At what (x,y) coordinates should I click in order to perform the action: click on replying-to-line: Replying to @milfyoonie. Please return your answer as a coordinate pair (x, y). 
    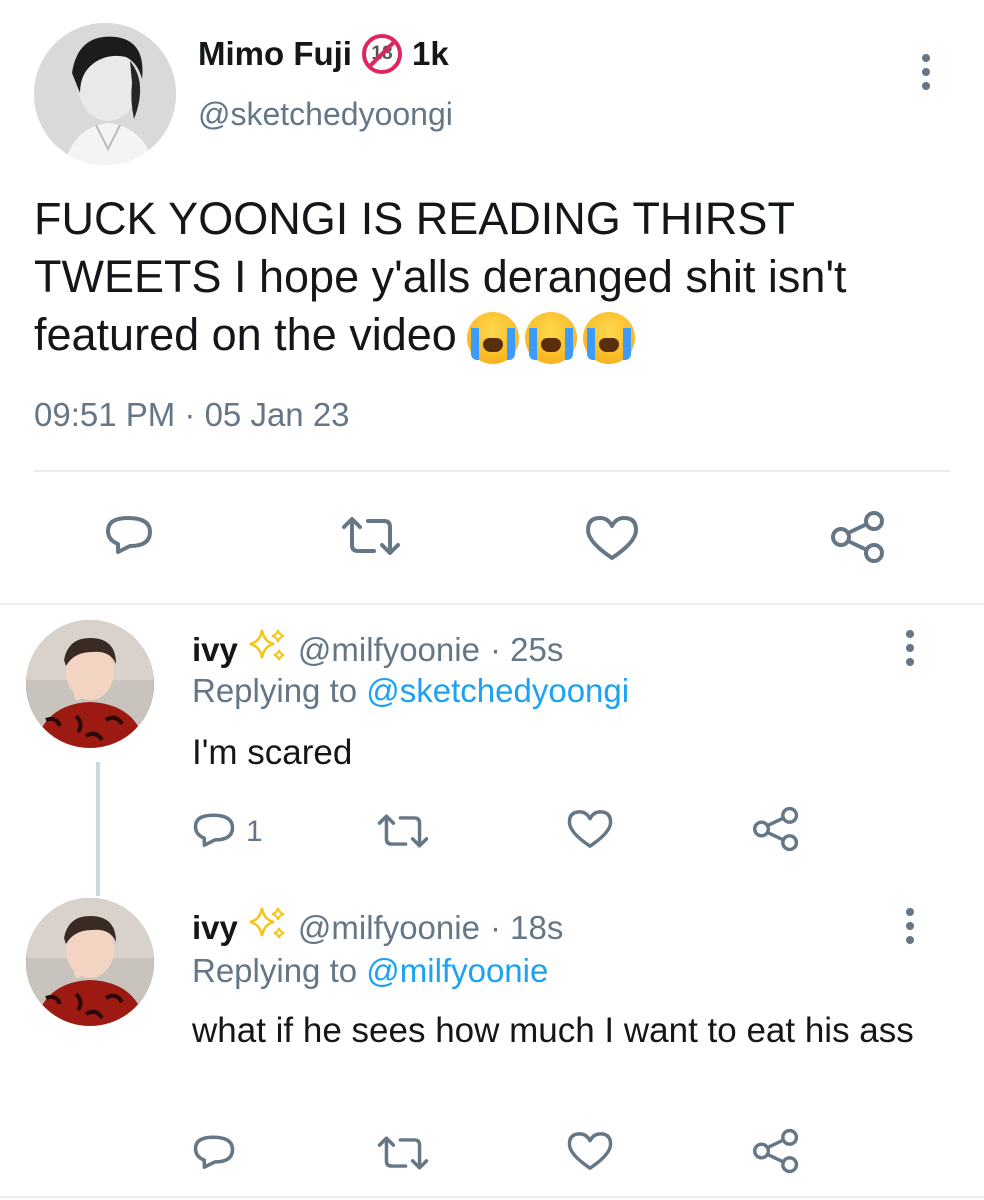
    Looking at the image, I should click on (370, 971).